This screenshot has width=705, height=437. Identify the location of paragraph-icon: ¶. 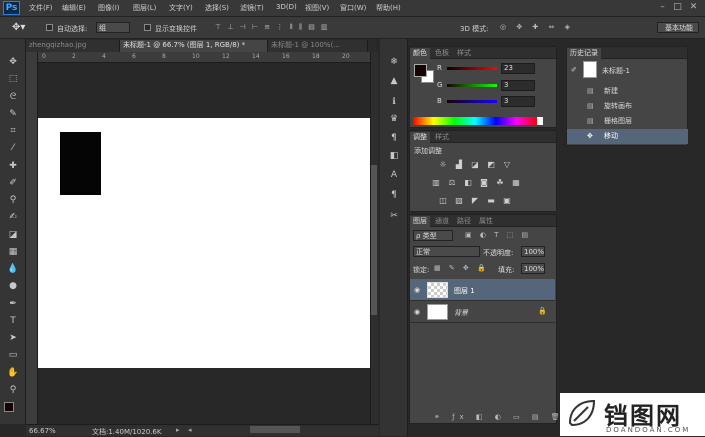
(394, 138).